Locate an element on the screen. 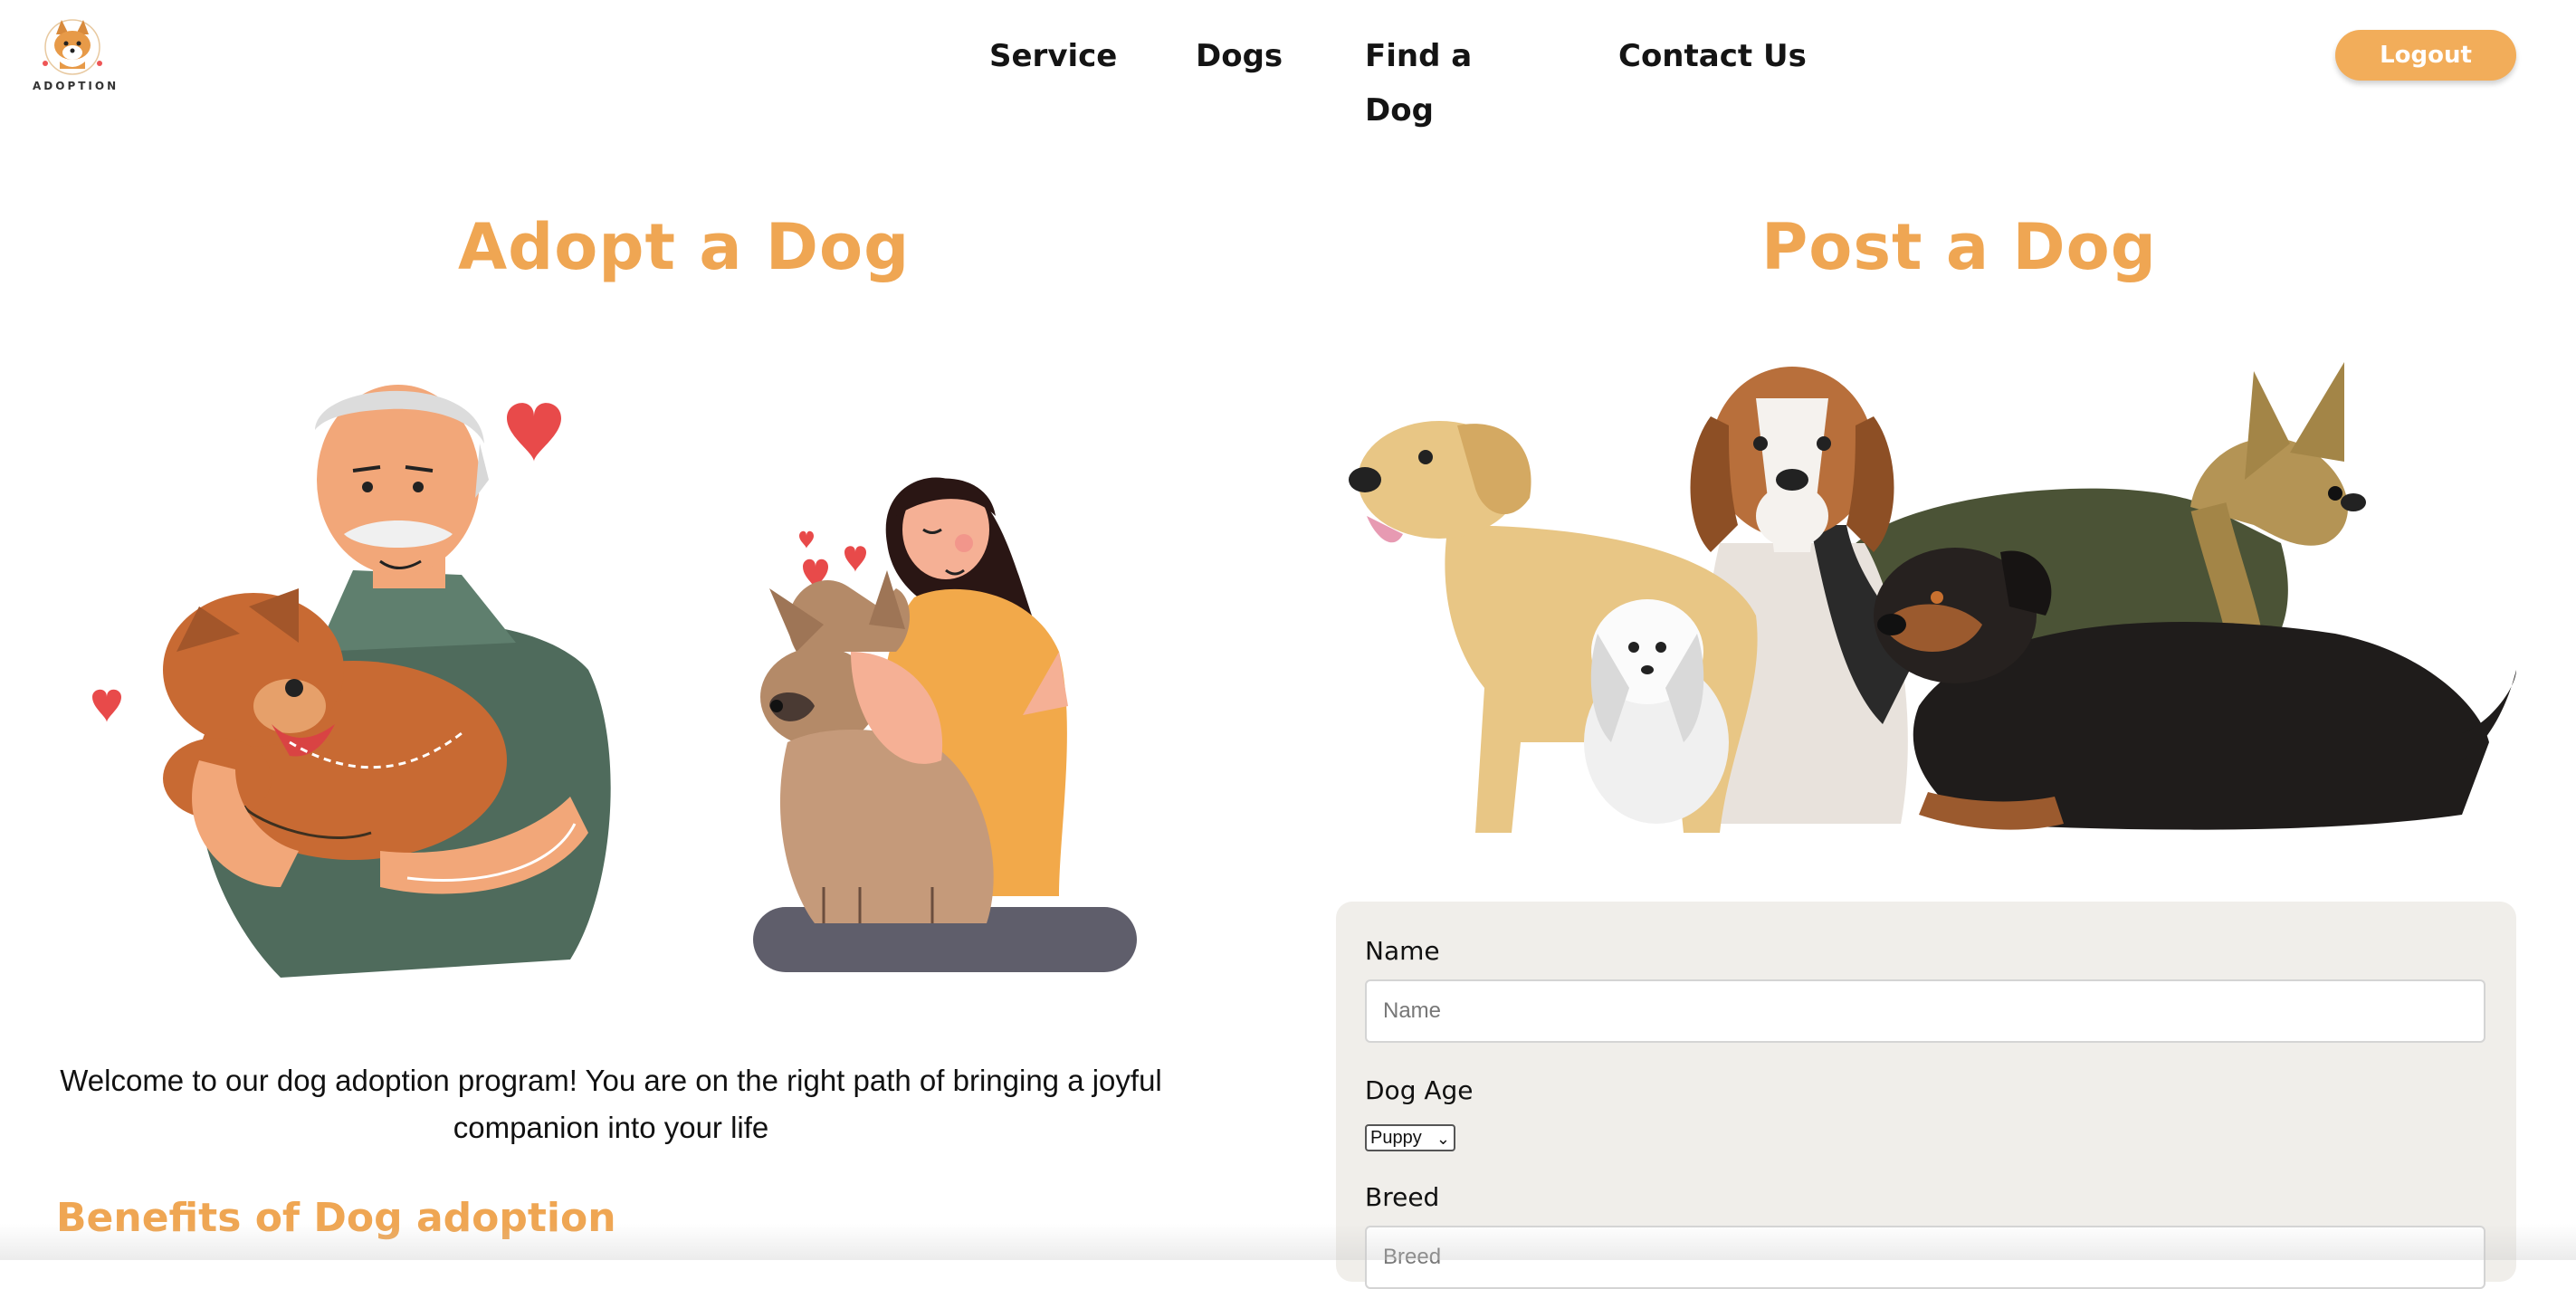 The height and width of the screenshot is (1289, 2576). logo-text: ADOPTION is located at coordinates (76, 86).